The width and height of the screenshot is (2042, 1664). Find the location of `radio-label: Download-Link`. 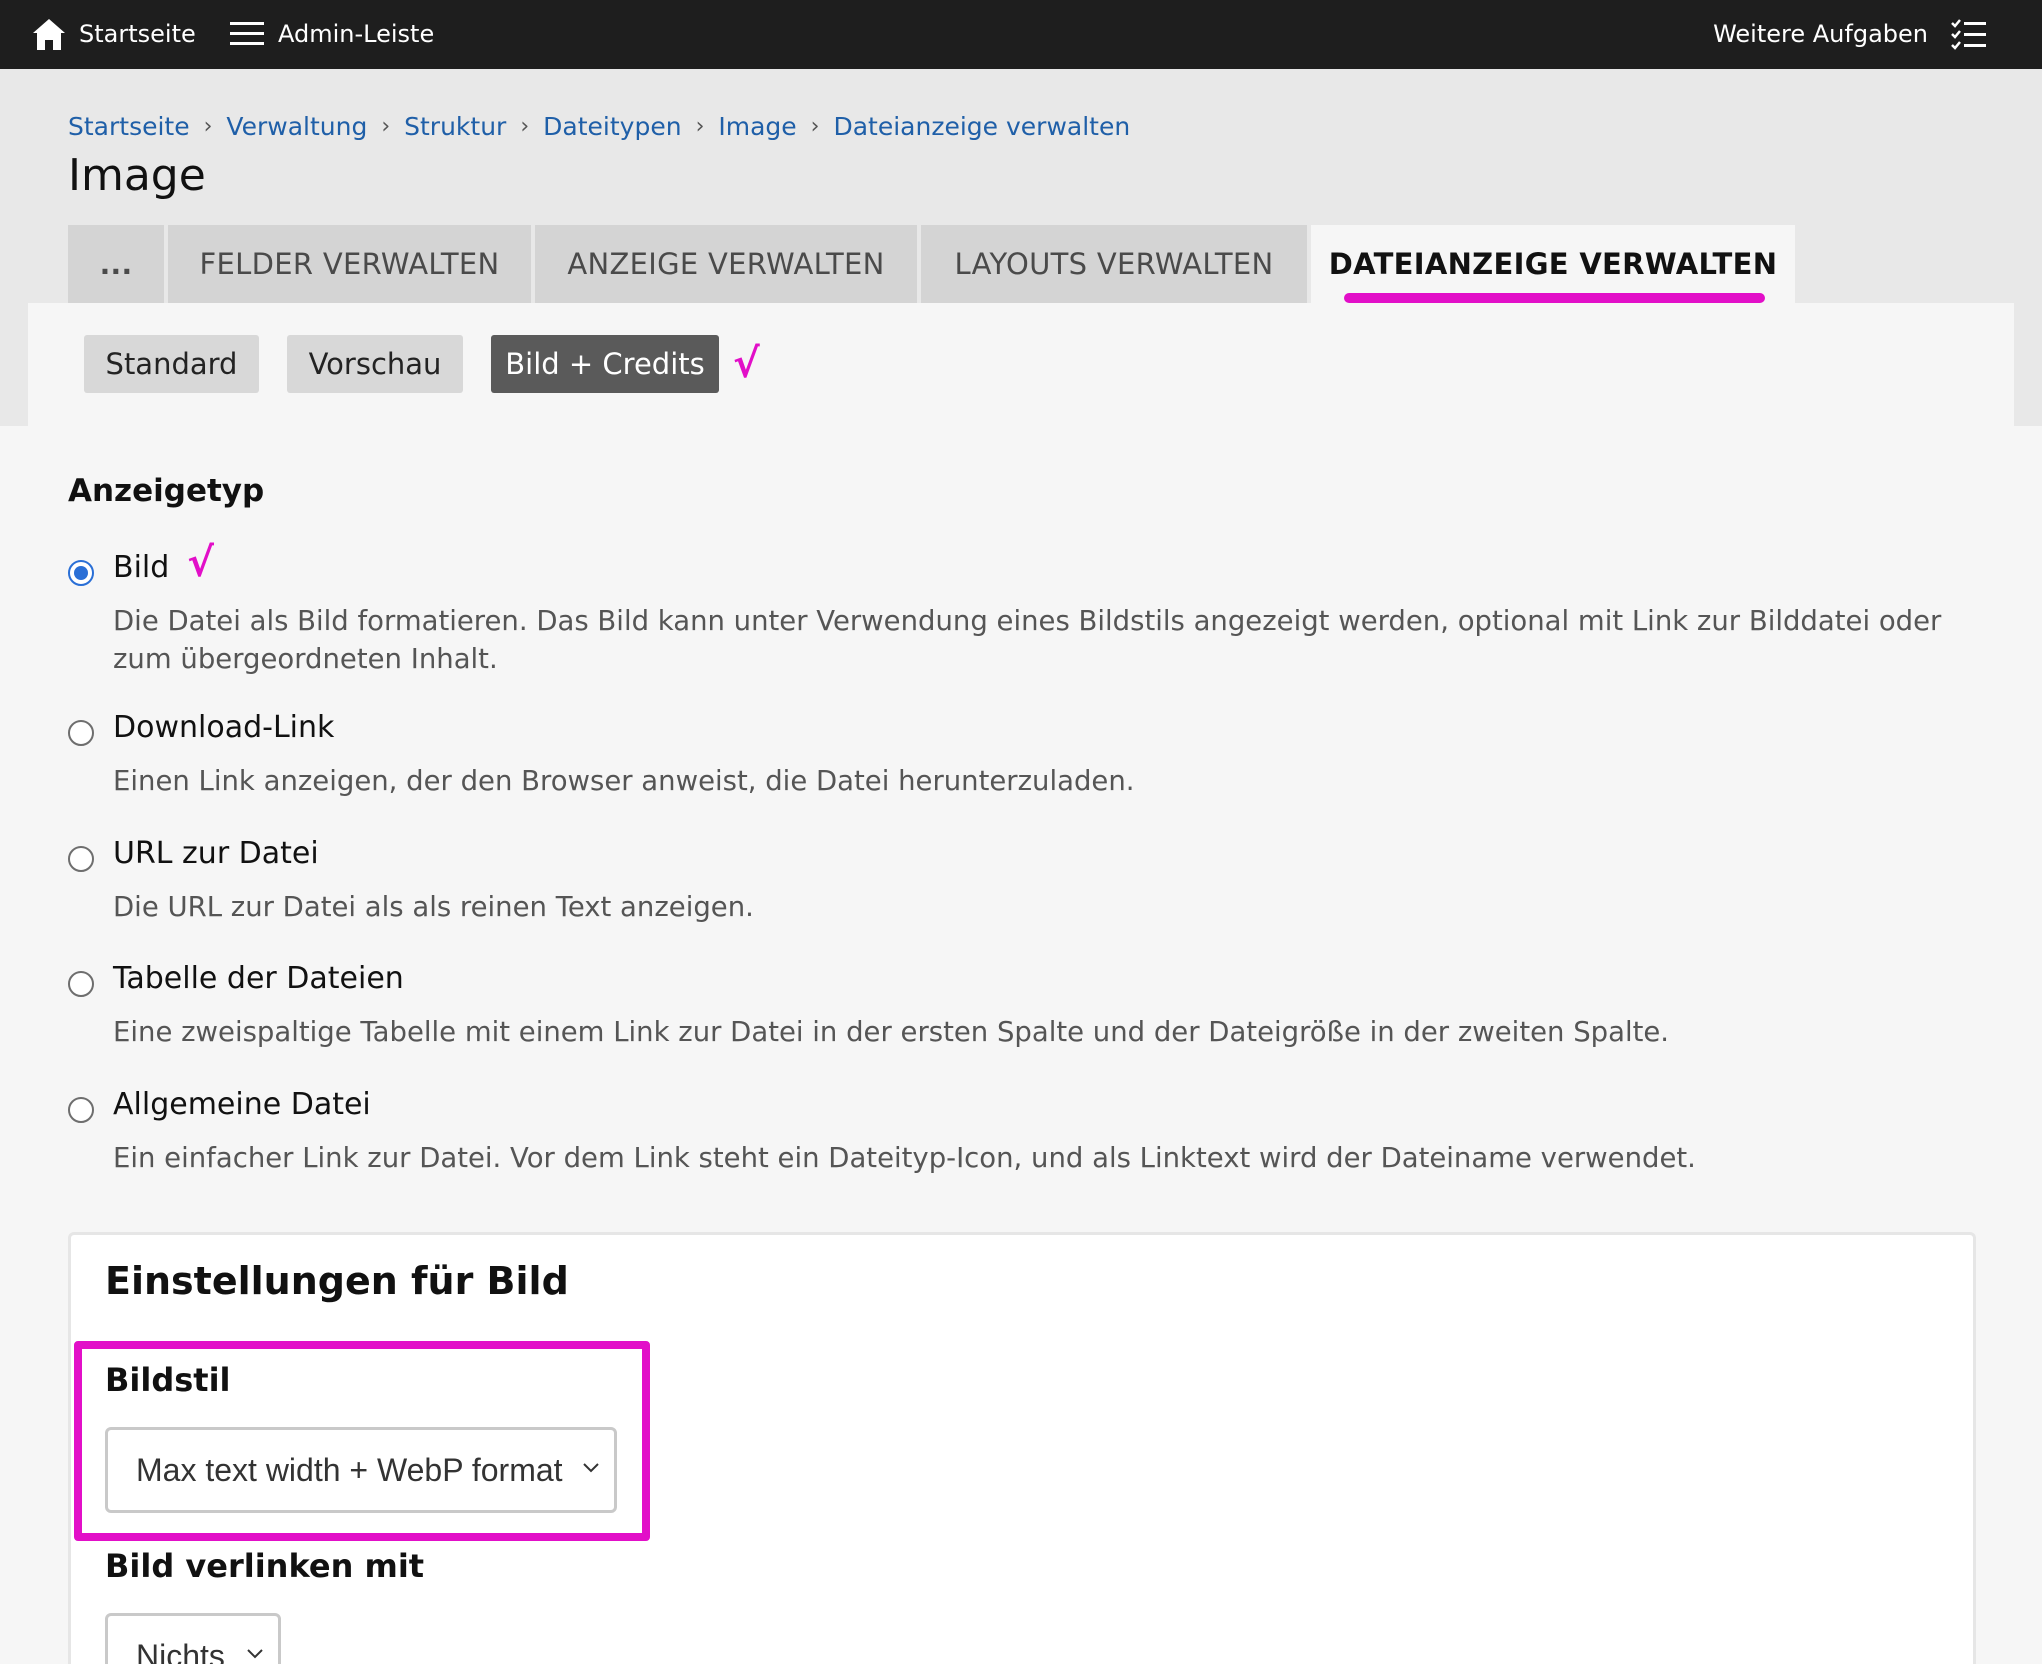

radio-label: Download-Link is located at coordinates (224, 727).